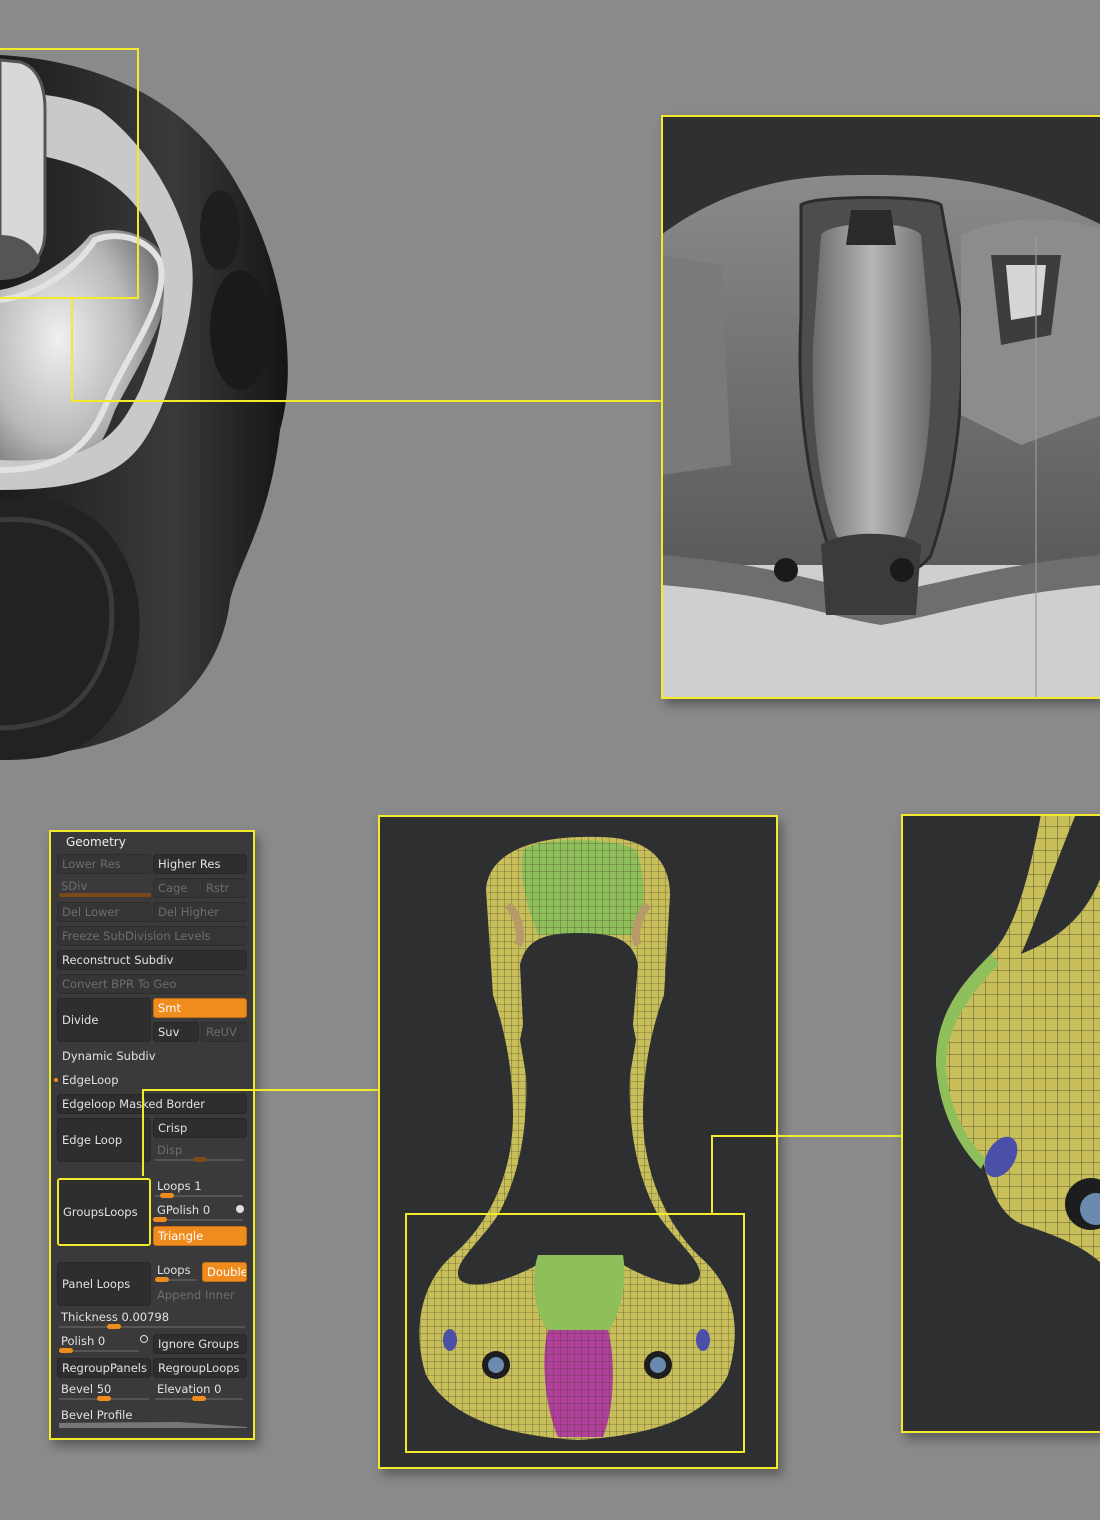  Describe the element at coordinates (152, 1327) in the screenshot. I see `thickness-slider` at that location.